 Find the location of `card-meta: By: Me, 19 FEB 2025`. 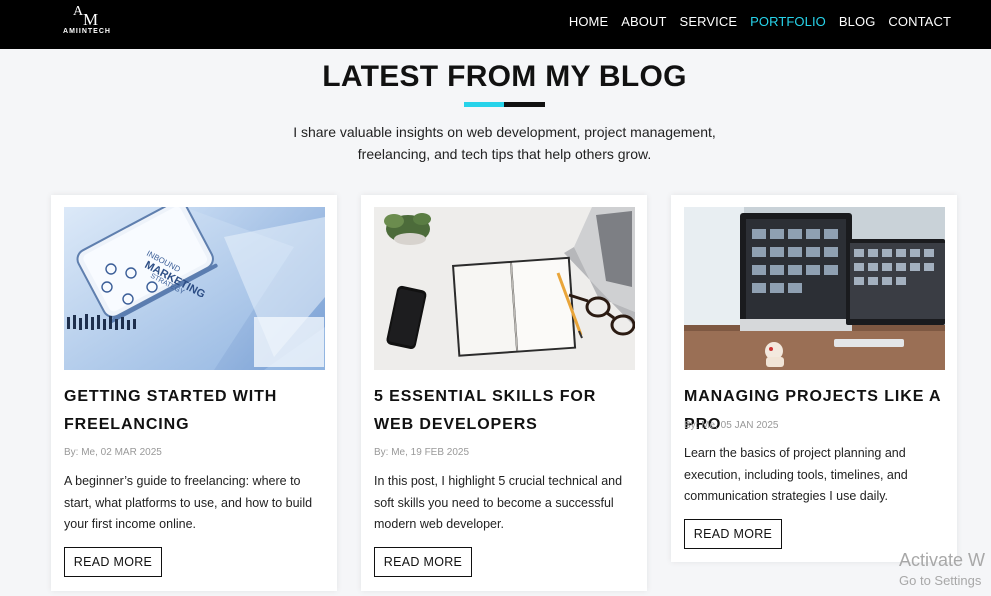

card-meta: By: Me, 19 FEB 2025 is located at coordinates (422, 452).